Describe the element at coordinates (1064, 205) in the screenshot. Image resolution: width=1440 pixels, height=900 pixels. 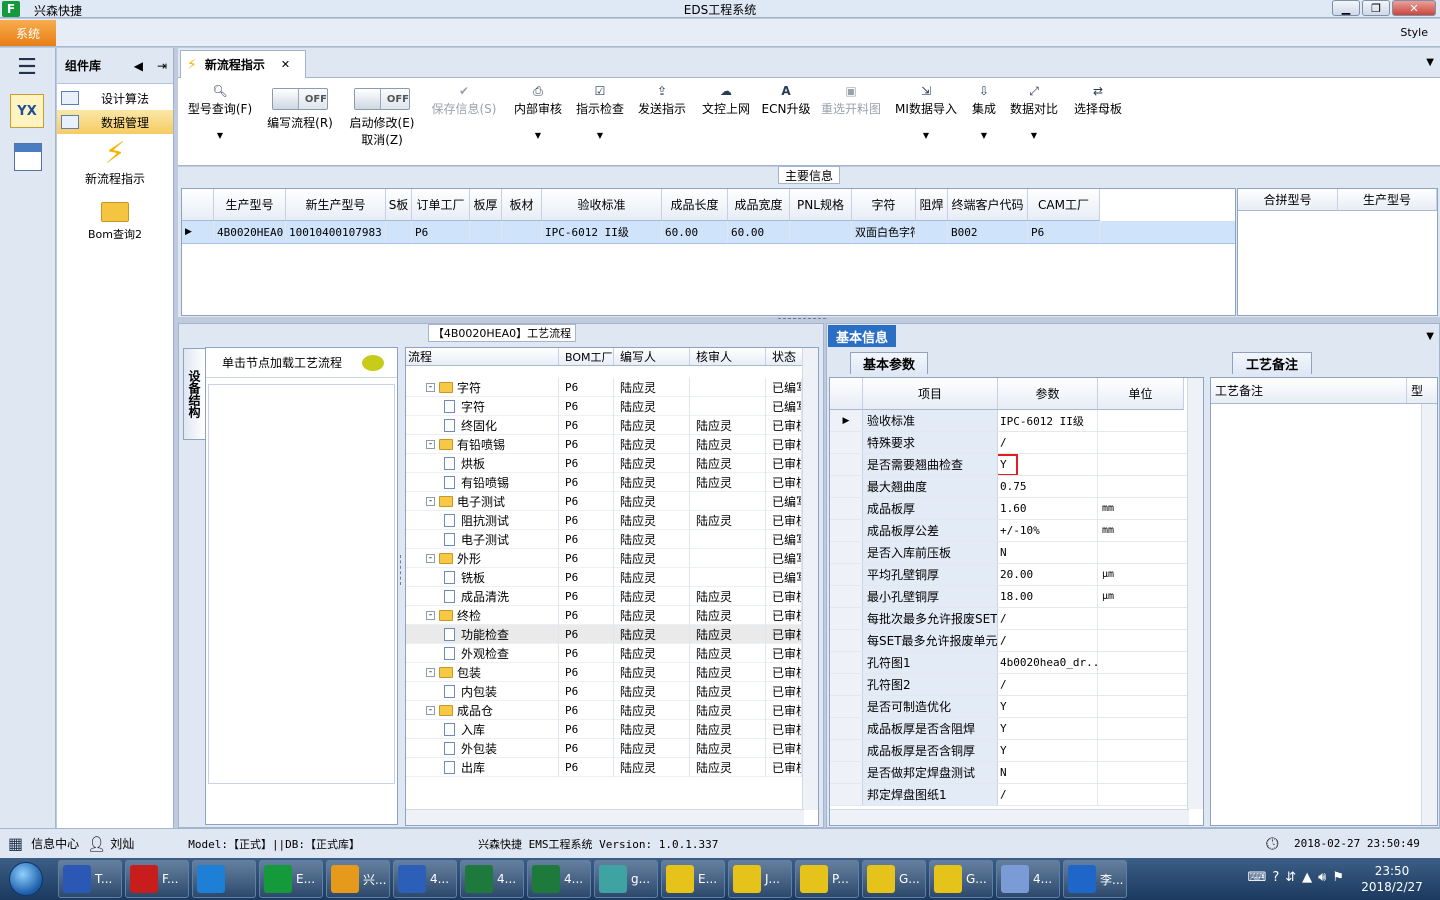
I see `column-header: CAM工厂` at that location.